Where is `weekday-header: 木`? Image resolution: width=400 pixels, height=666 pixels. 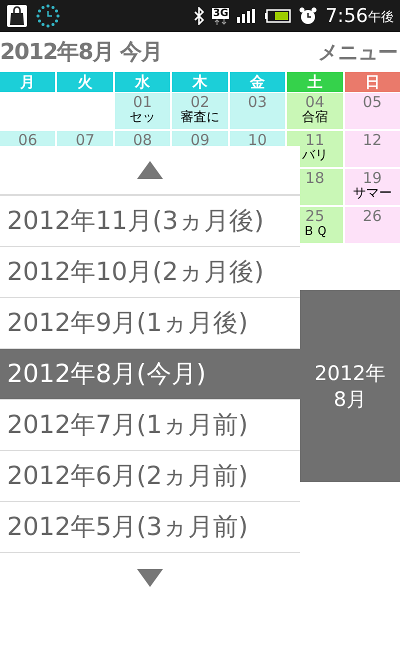 weekday-header: 木 is located at coordinates (200, 82).